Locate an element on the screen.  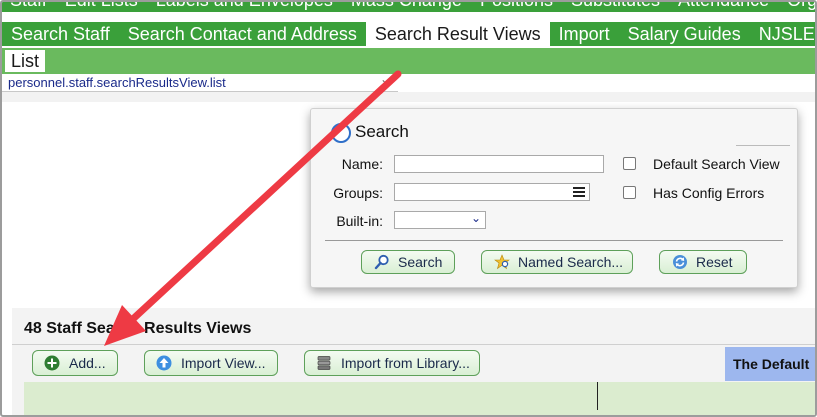
title-divider is located at coordinates (763, 145).